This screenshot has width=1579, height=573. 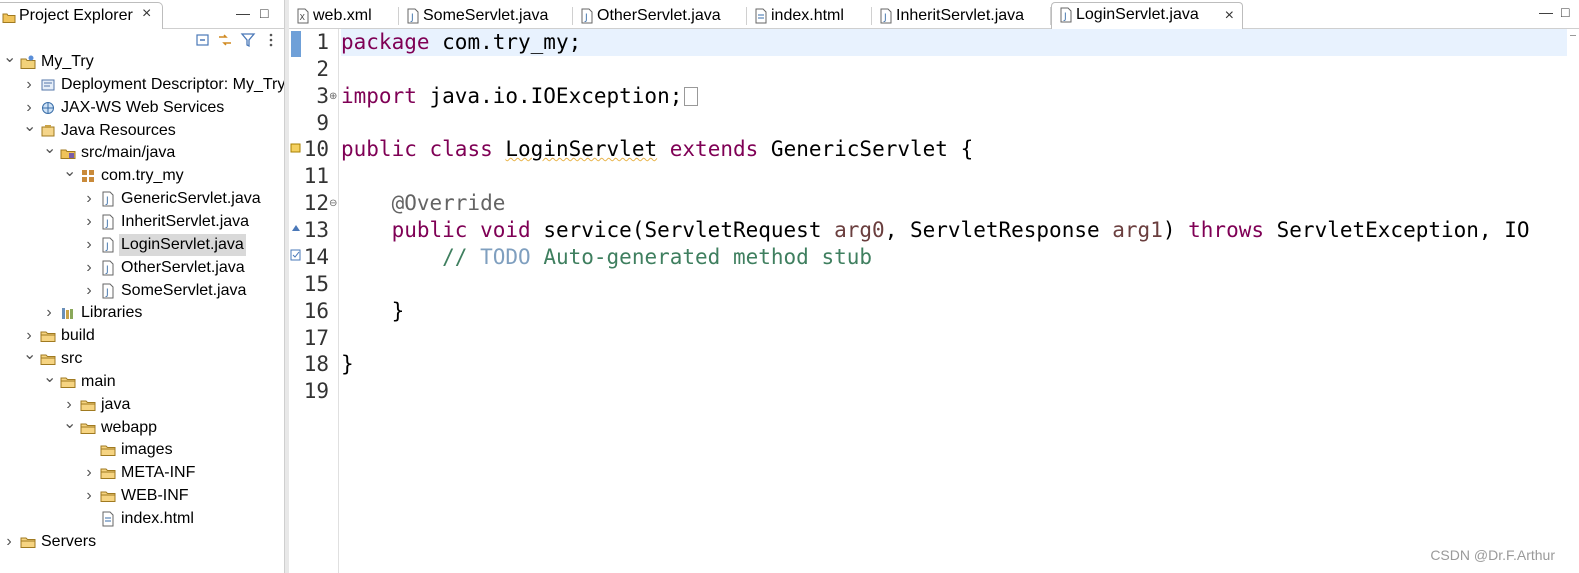 What do you see at coordinates (225, 40) in the screenshot?
I see `link-with-editor-icon` at bounding box center [225, 40].